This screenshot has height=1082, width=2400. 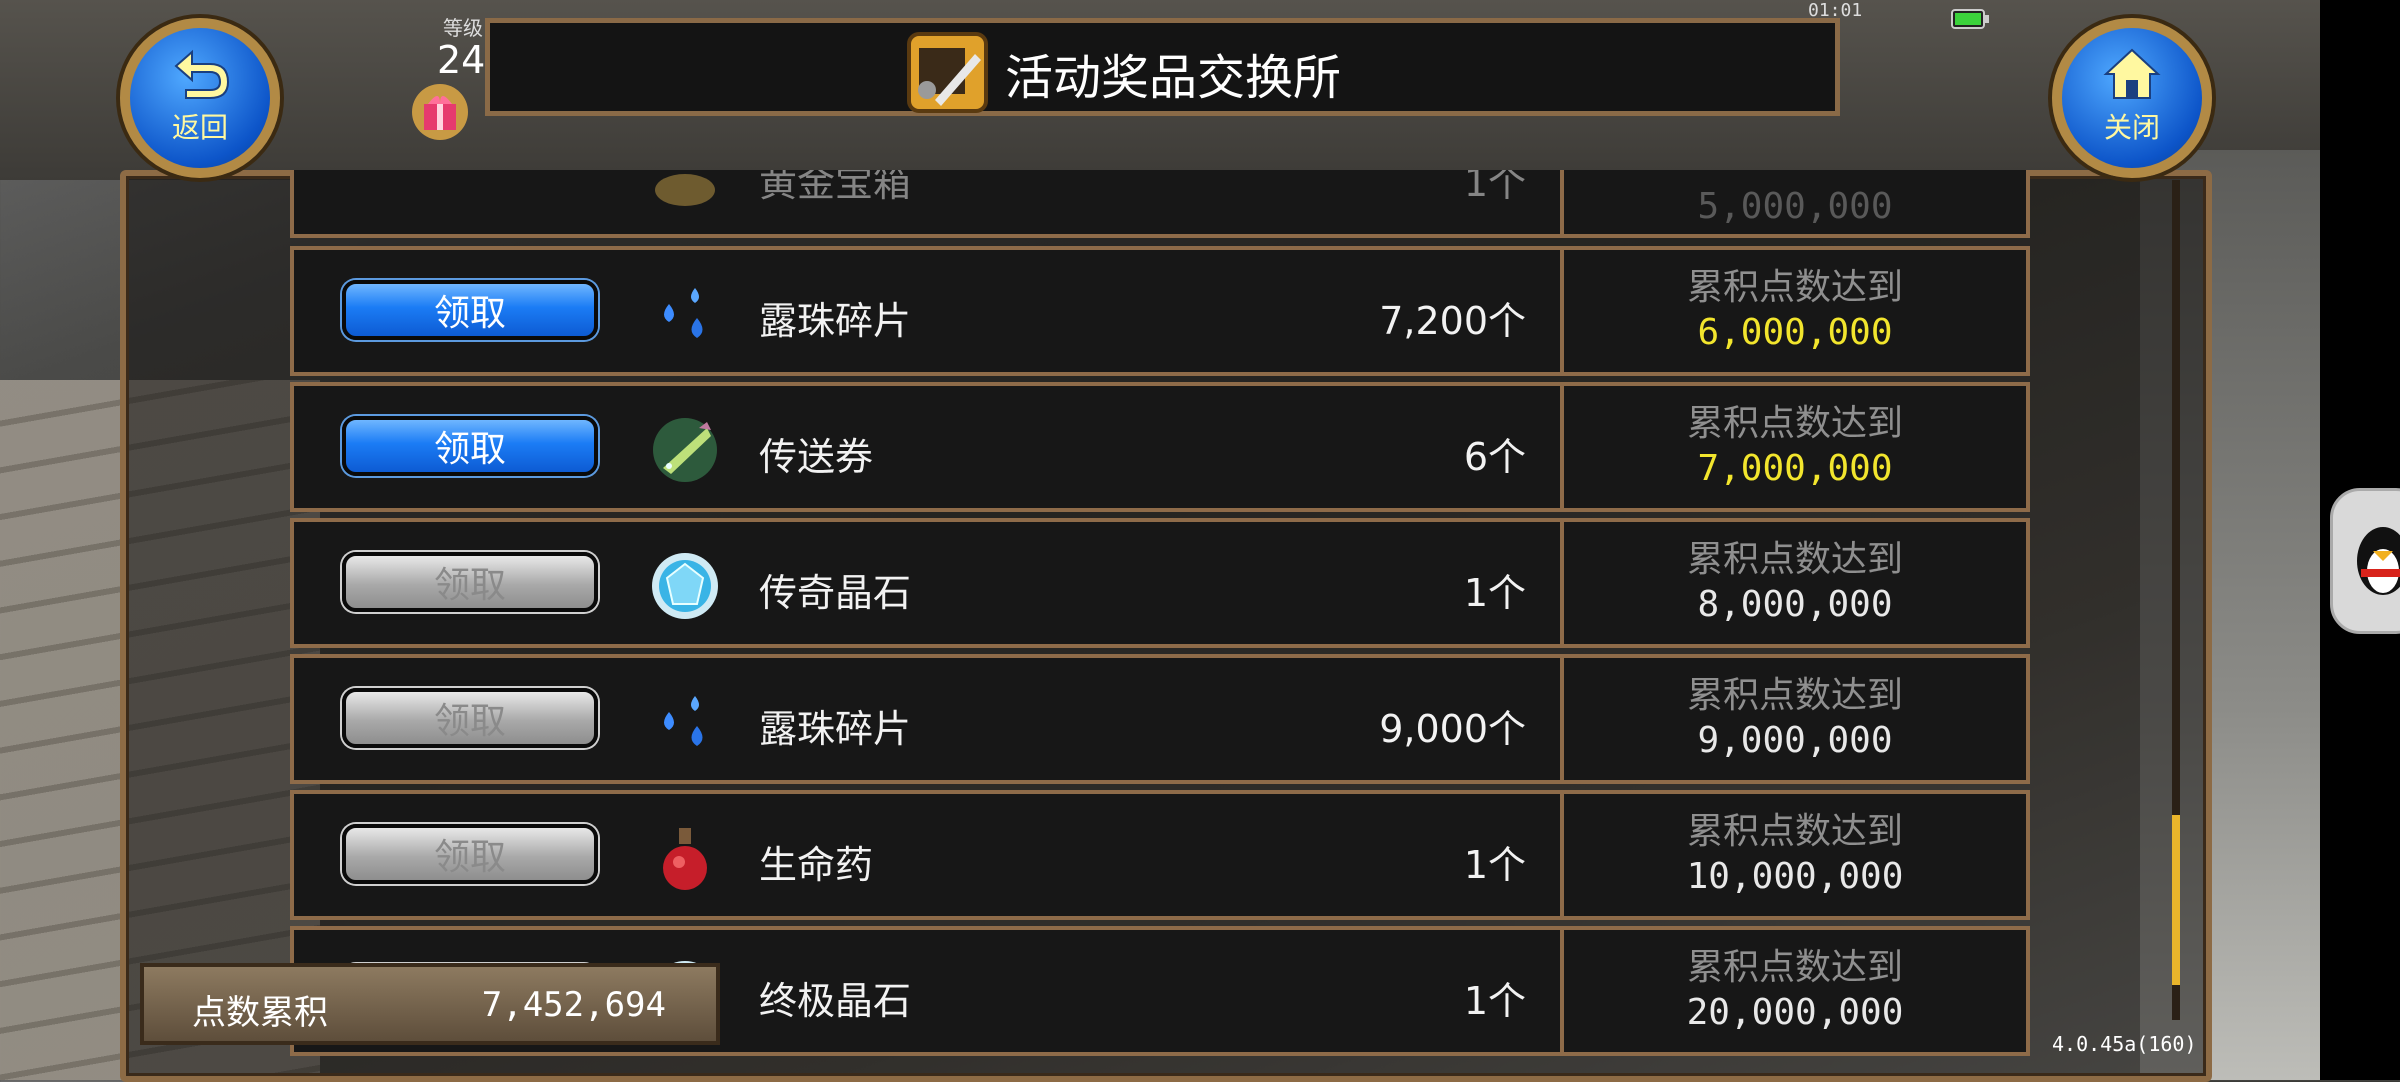 What do you see at coordinates (1452, 321) in the screenshot?
I see `reward-qty: 7,200个` at bounding box center [1452, 321].